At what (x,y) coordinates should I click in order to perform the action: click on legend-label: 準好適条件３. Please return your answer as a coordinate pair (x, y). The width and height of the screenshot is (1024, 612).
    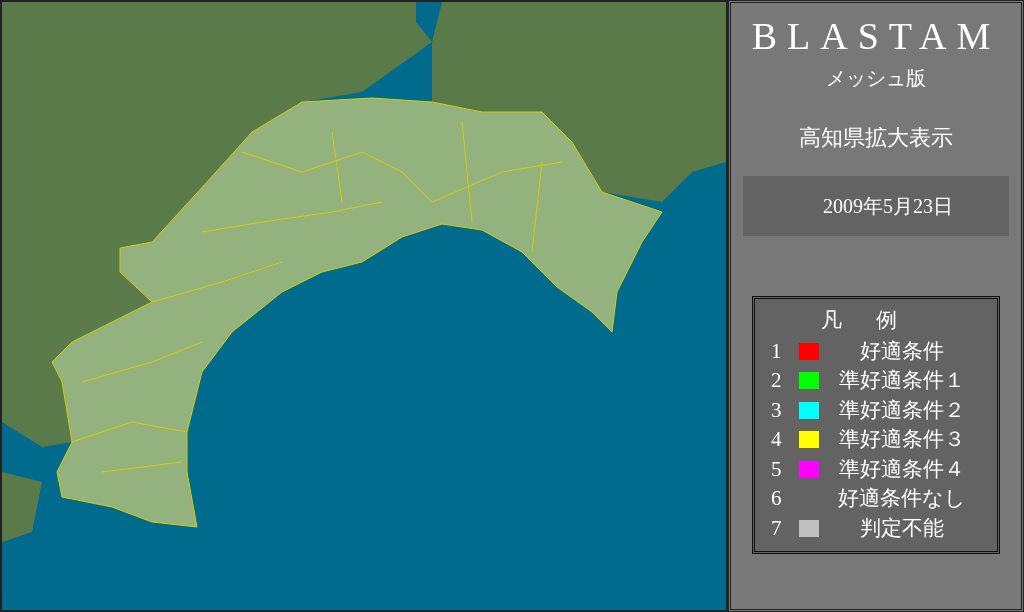
    Looking at the image, I should click on (902, 439).